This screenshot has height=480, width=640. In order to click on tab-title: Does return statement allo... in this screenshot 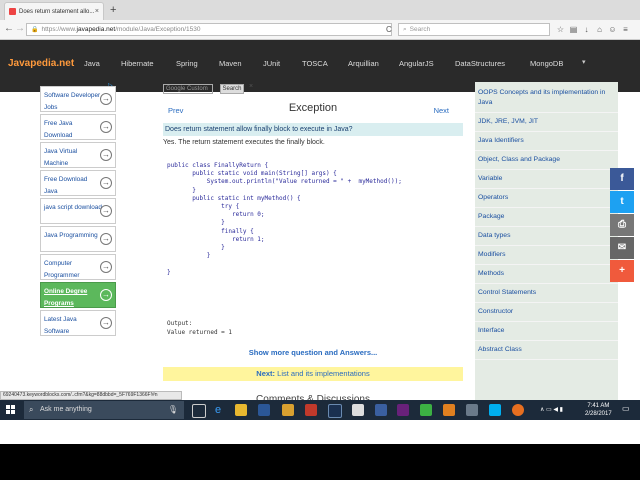, I will do `click(57, 11)`.